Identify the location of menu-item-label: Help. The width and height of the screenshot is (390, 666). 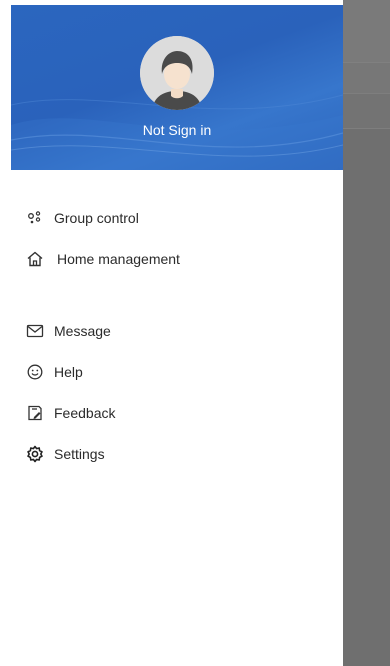
(68, 372).